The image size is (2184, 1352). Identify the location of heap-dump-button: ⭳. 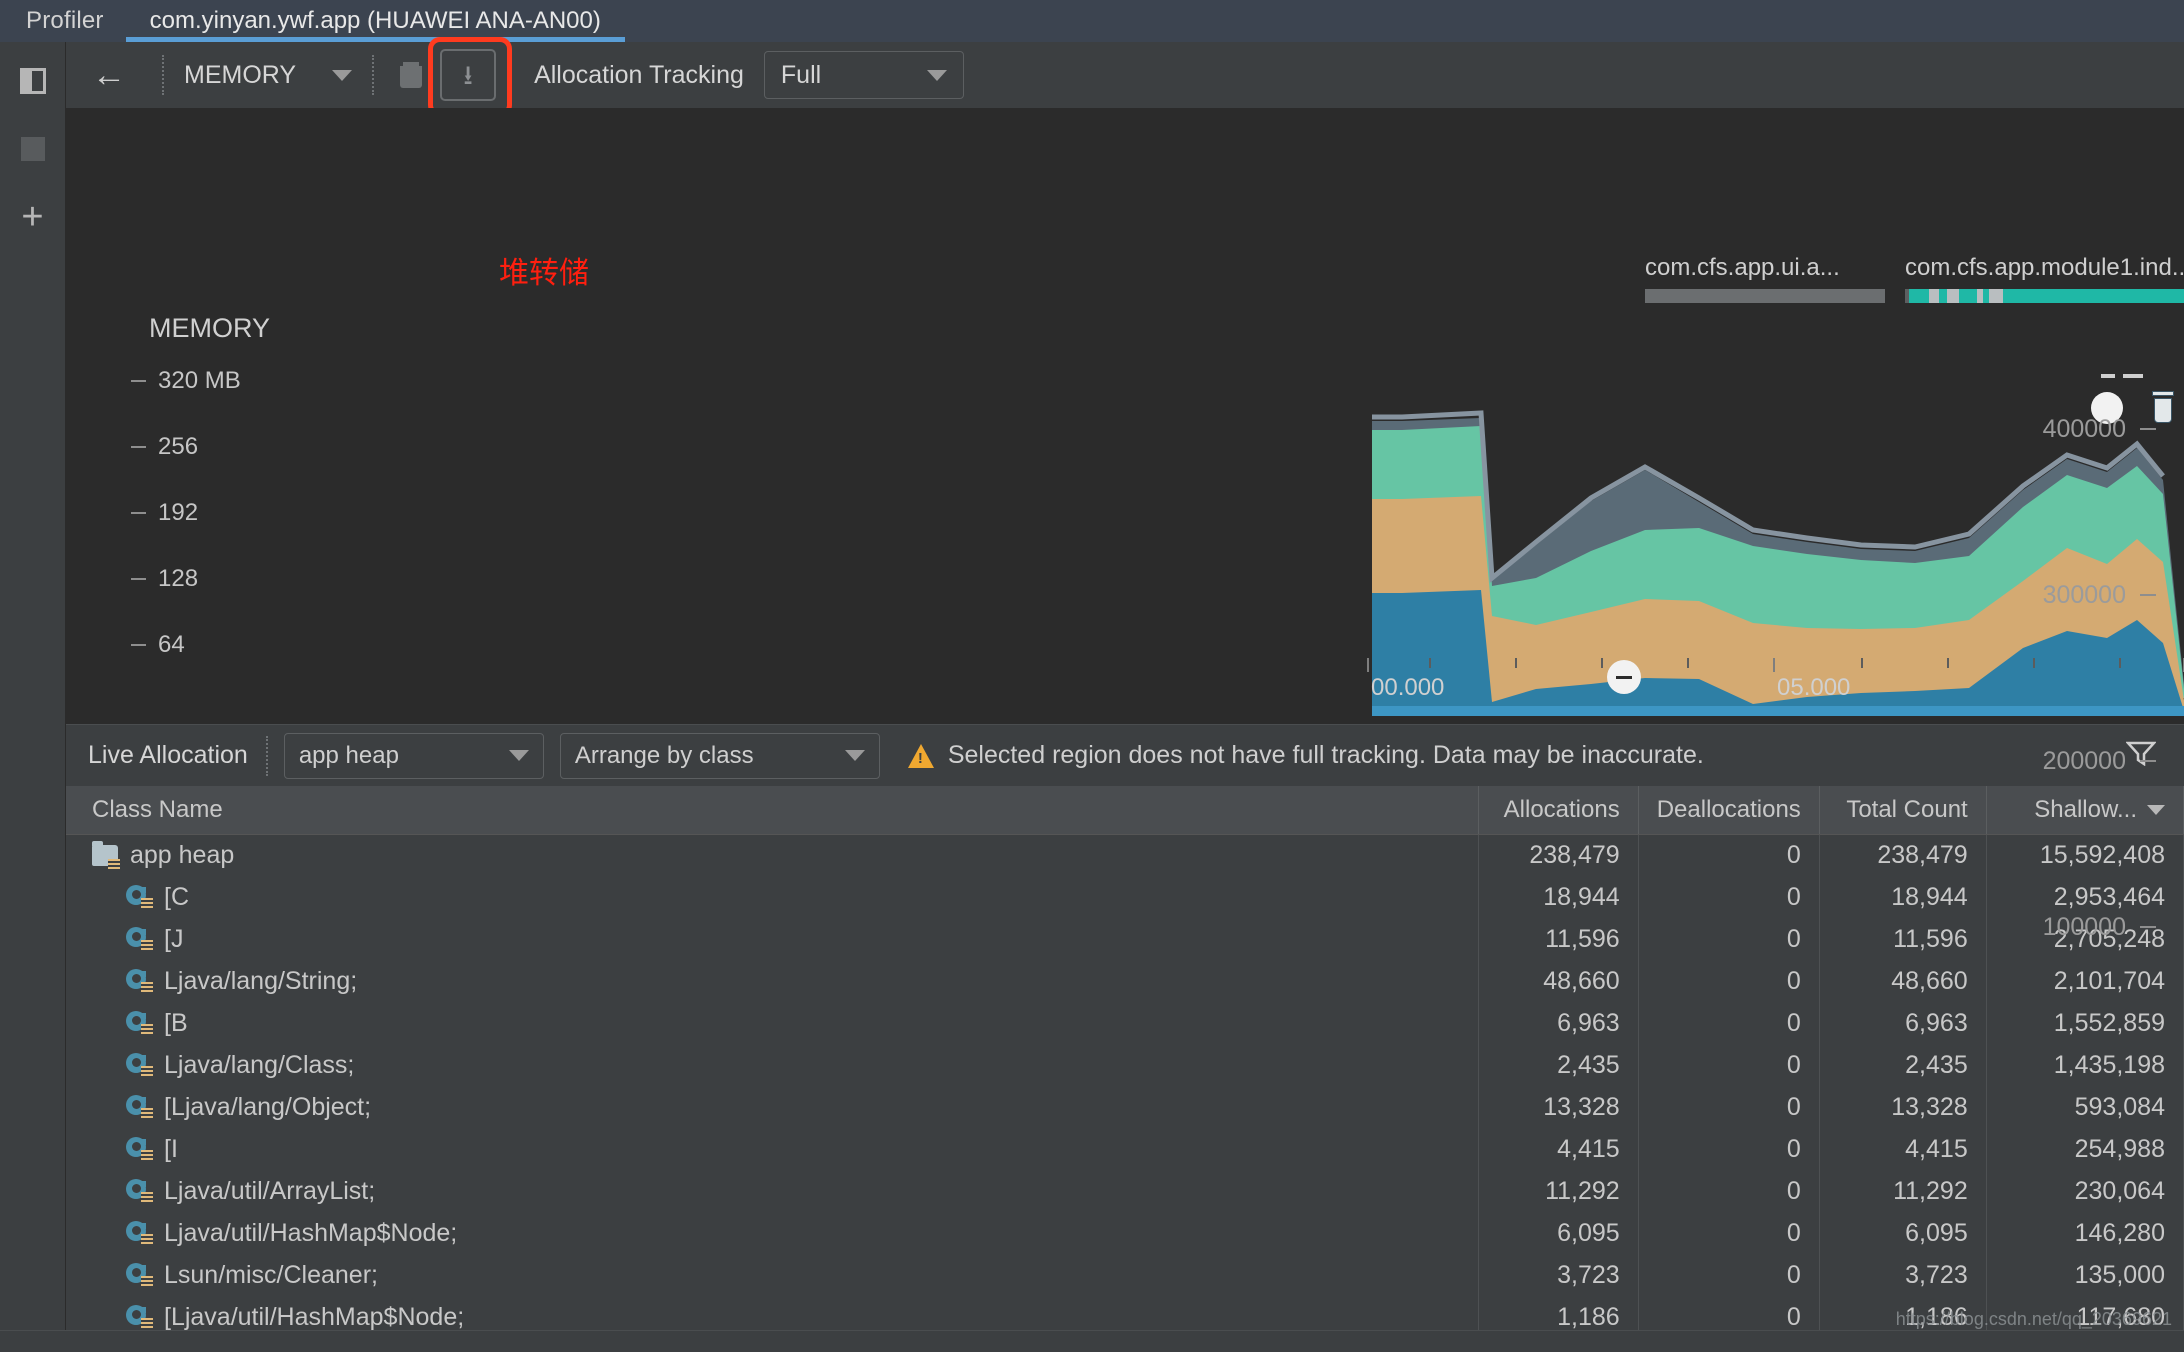
(470, 77).